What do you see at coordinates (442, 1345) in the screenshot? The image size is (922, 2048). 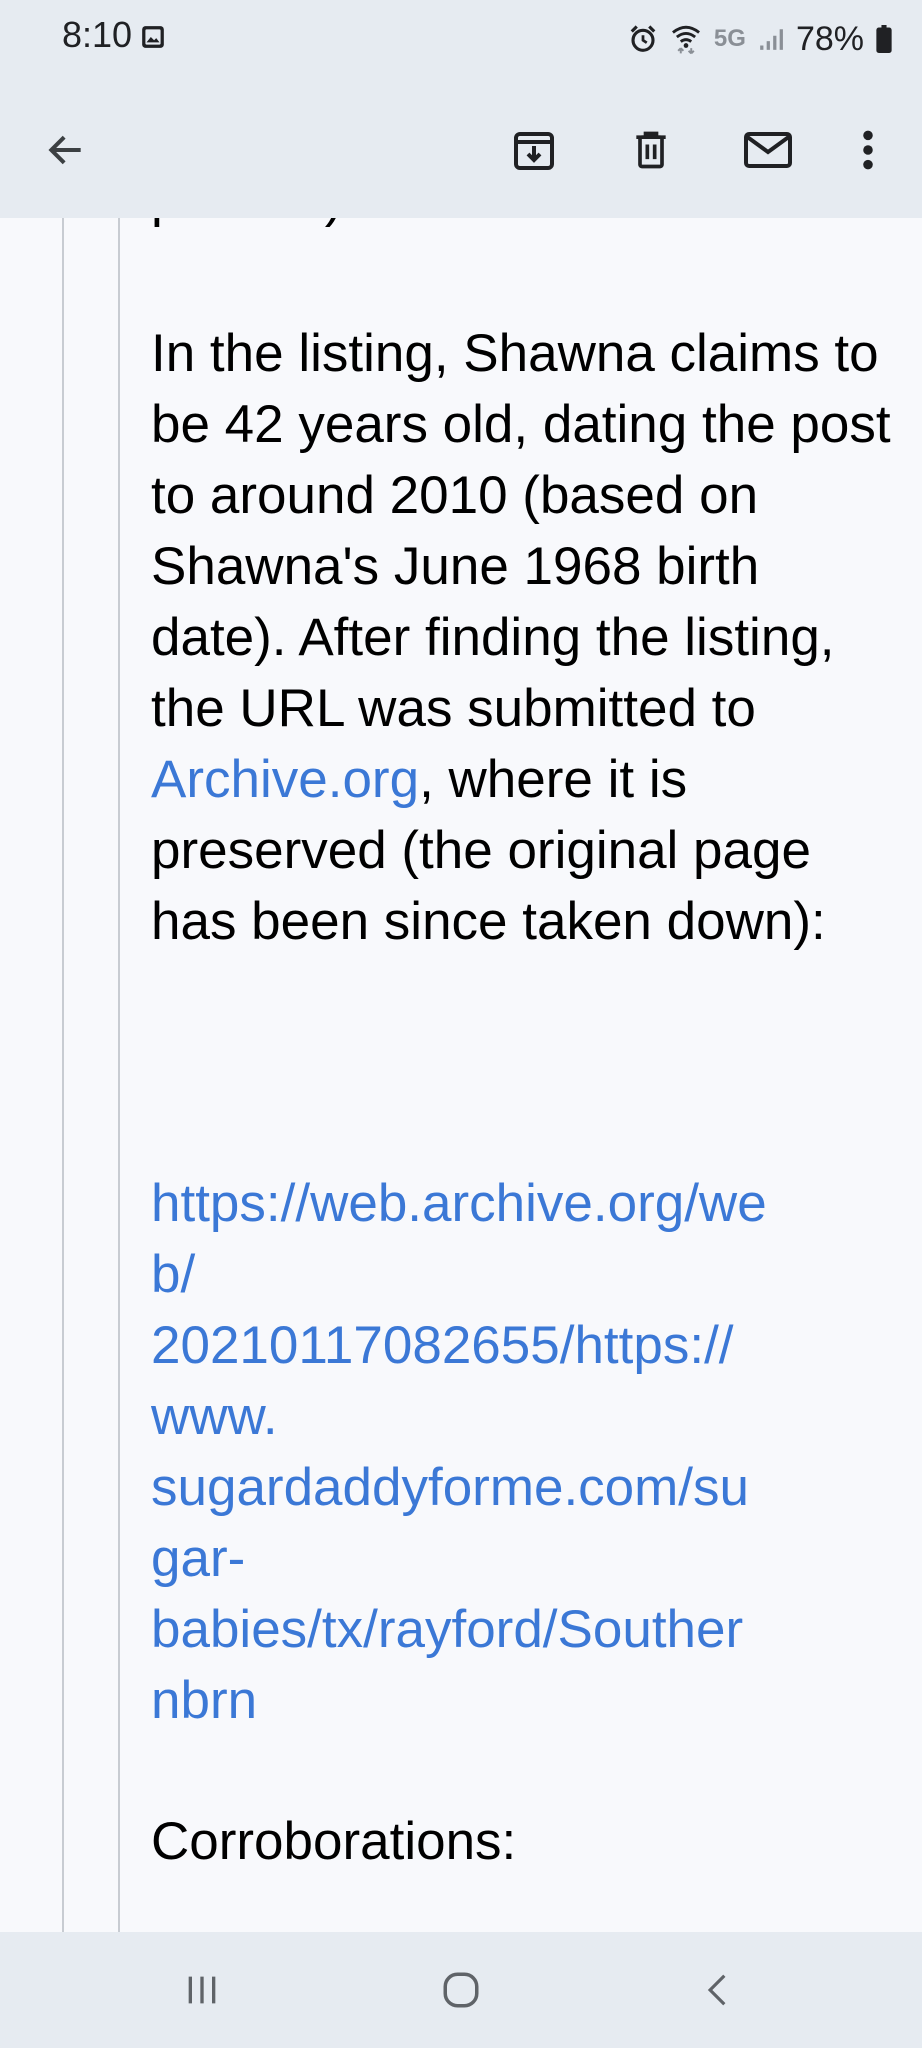 I see `url-line: 20210117082655/https://` at bounding box center [442, 1345].